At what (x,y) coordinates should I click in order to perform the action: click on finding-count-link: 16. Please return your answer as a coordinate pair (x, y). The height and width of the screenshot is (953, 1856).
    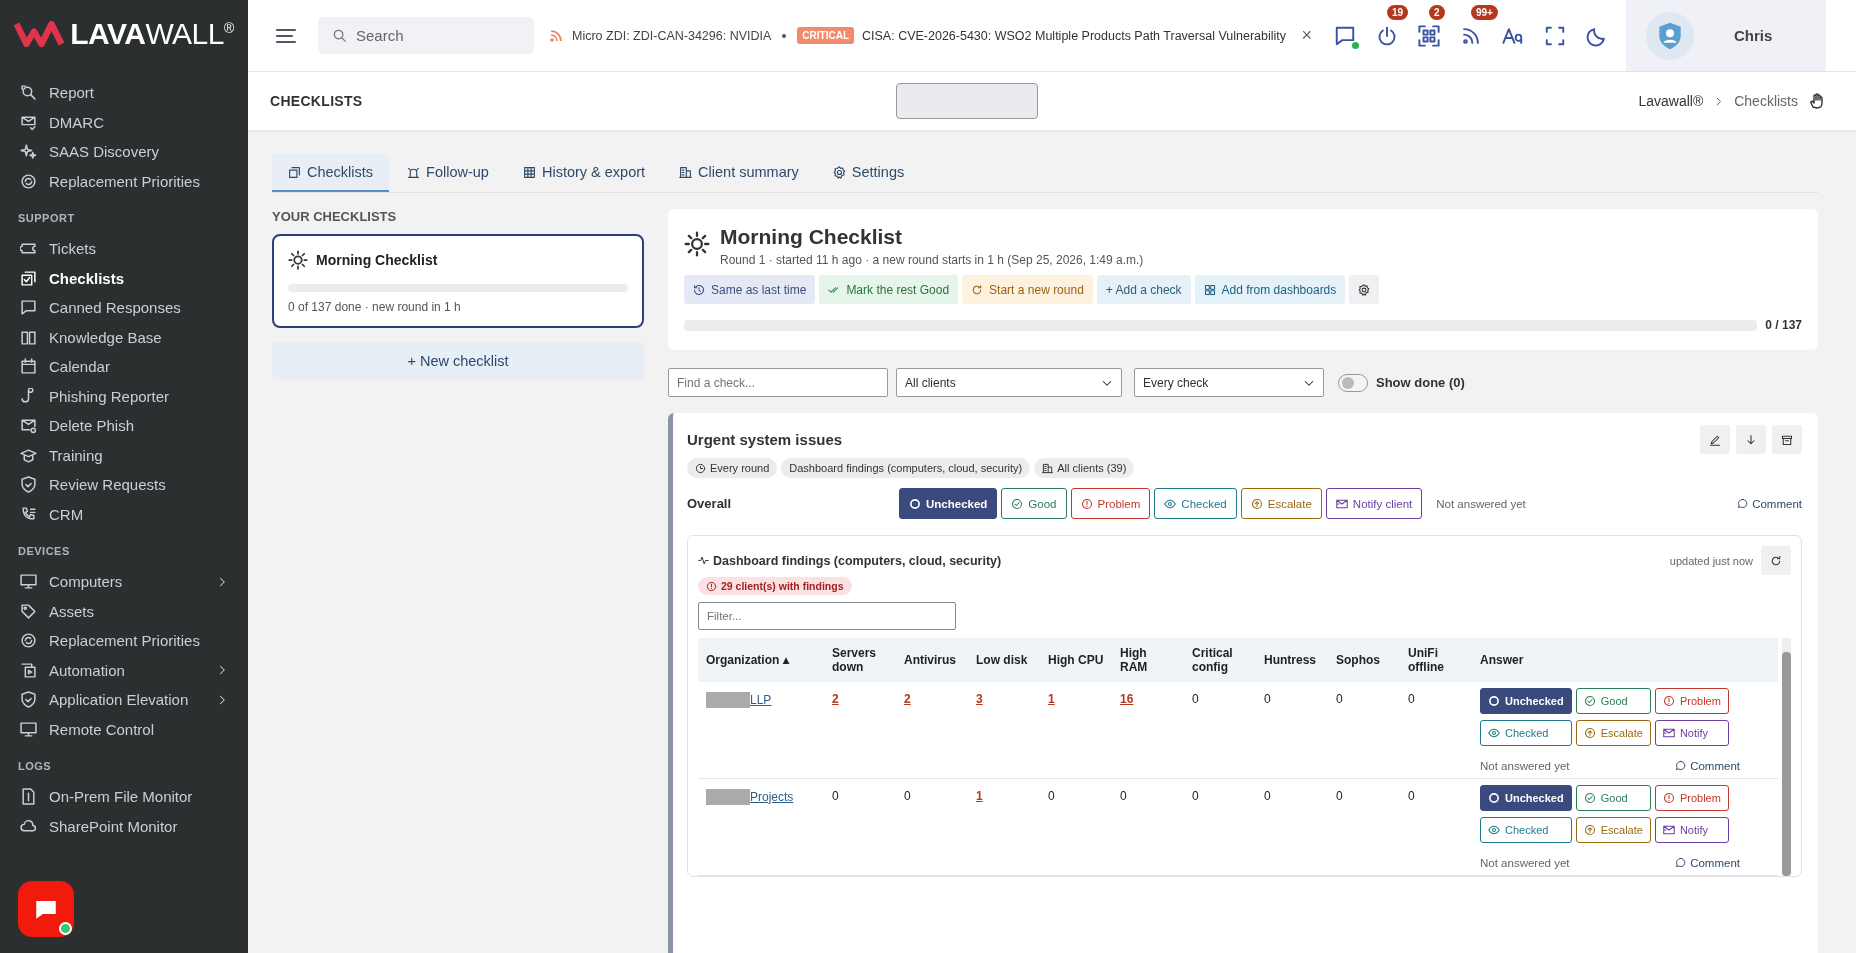
    Looking at the image, I should click on (1127, 698).